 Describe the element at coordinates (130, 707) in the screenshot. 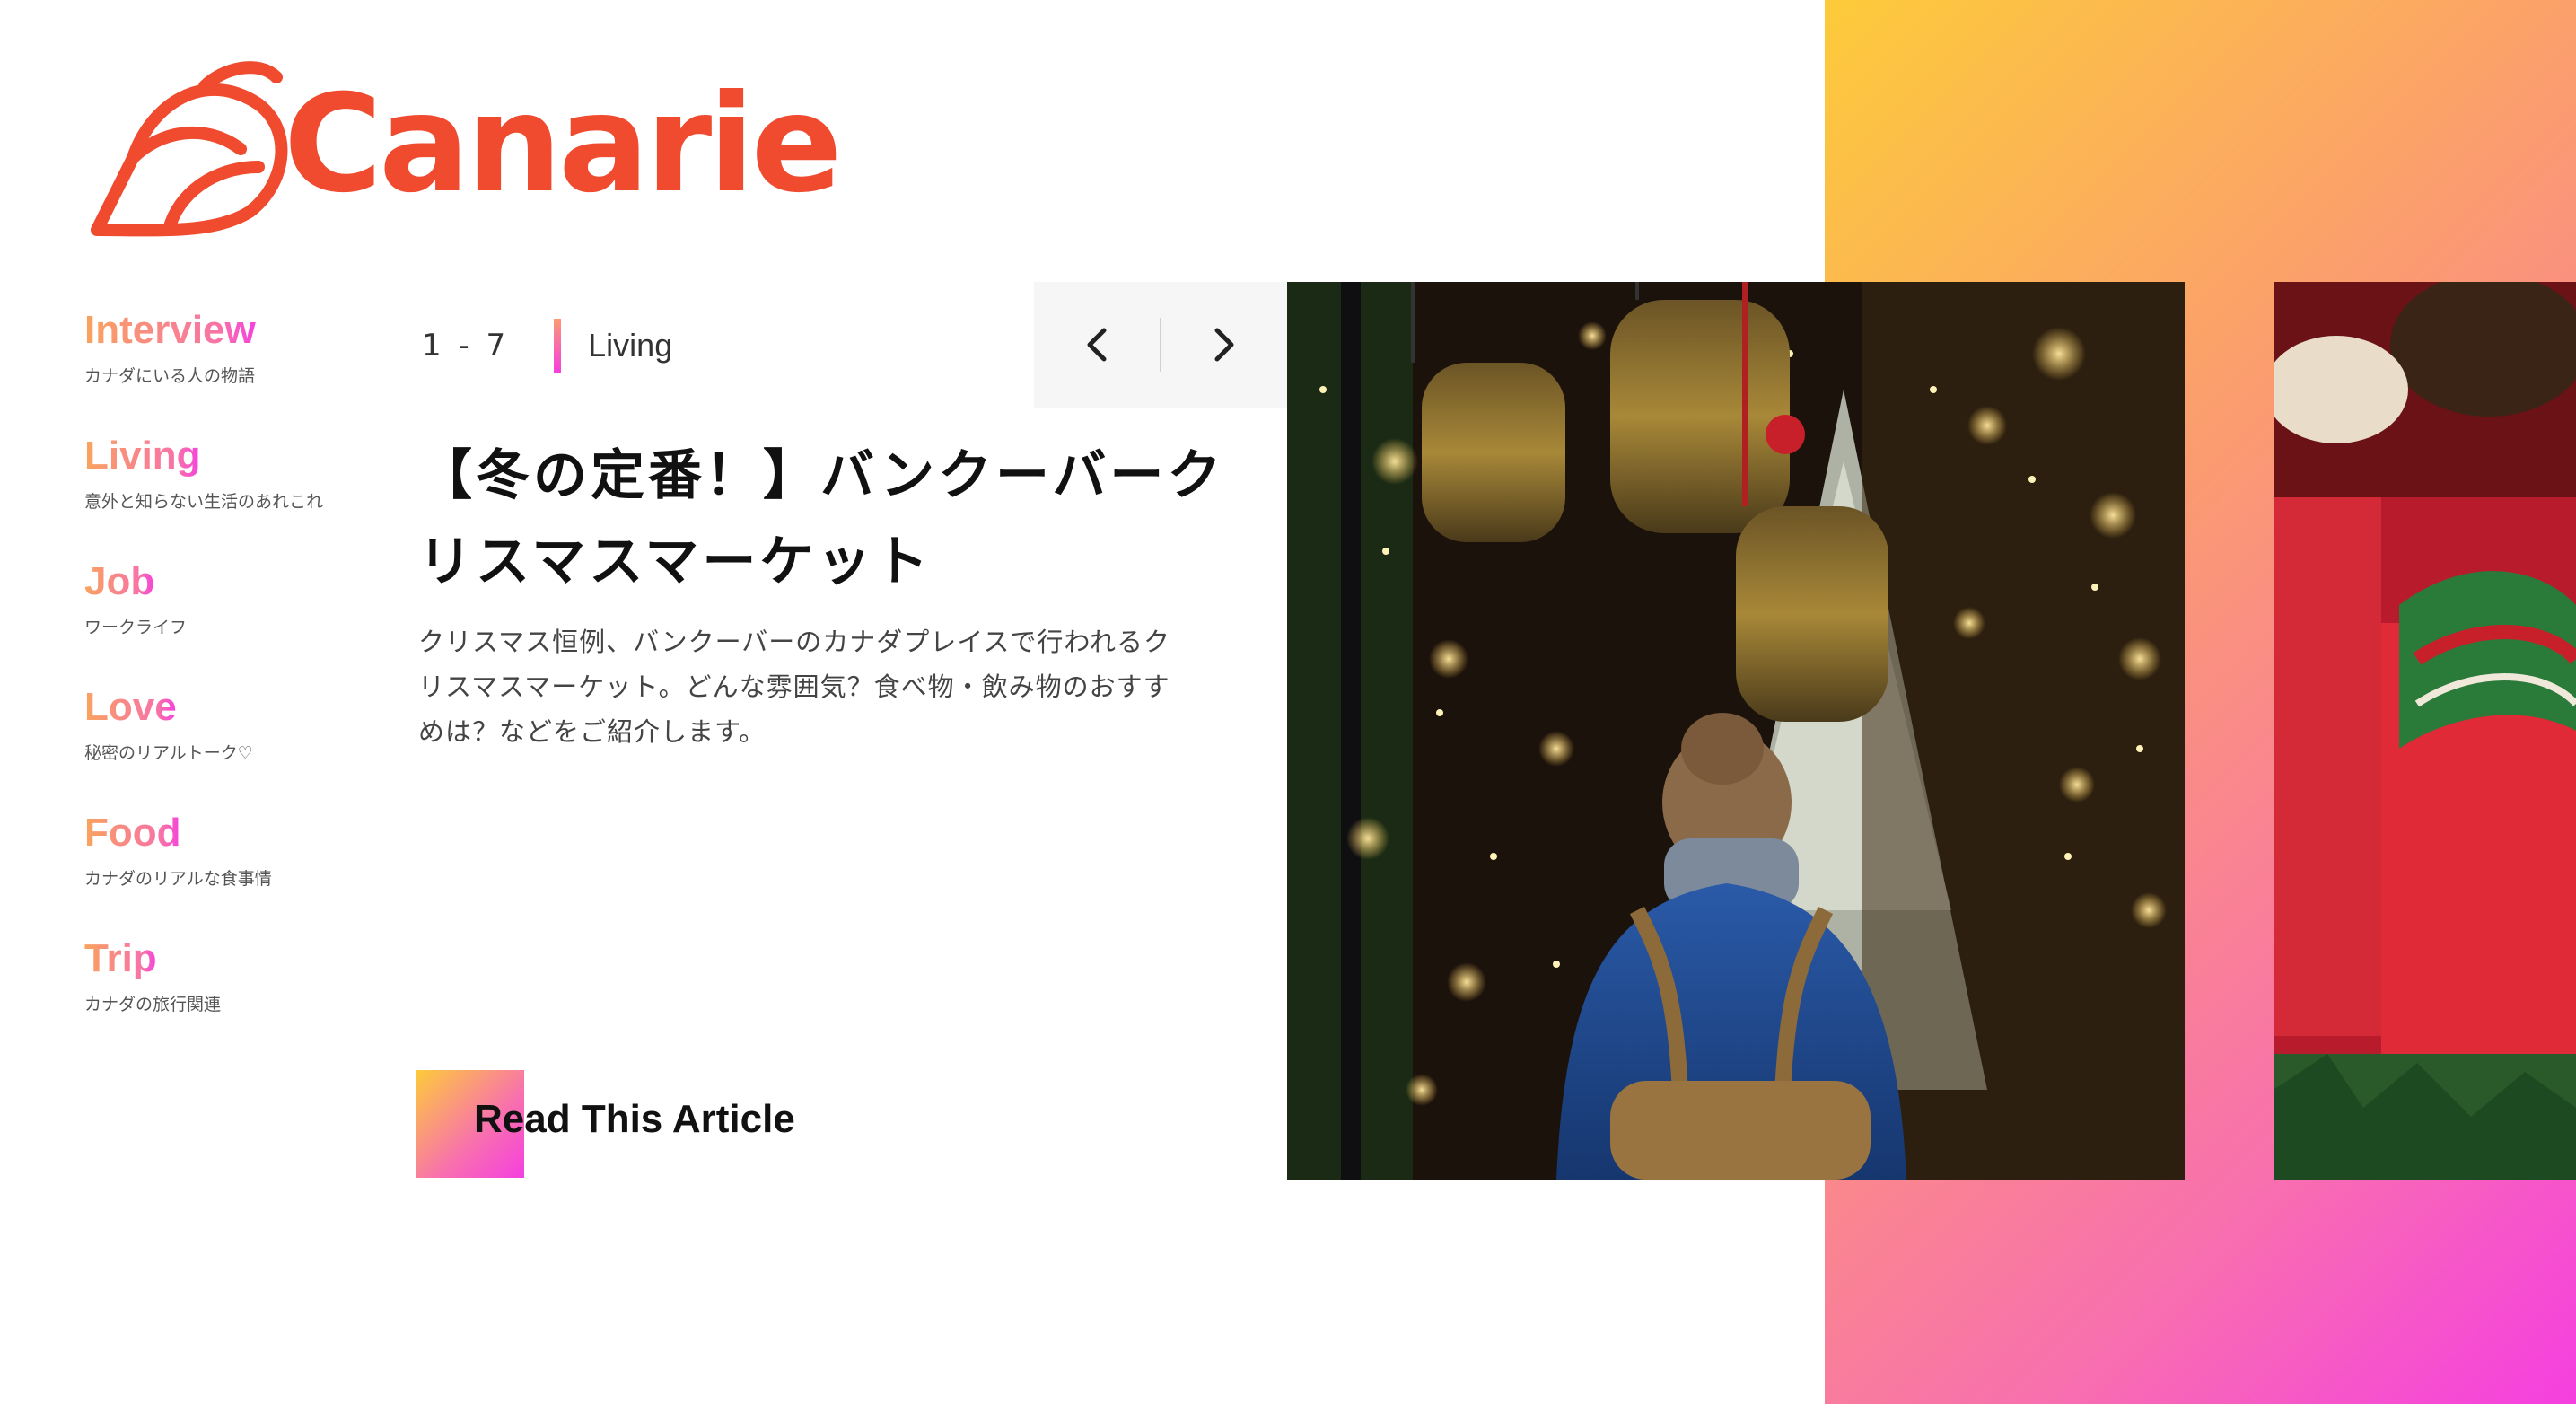

I see `sidebar-item-label: Love` at that location.